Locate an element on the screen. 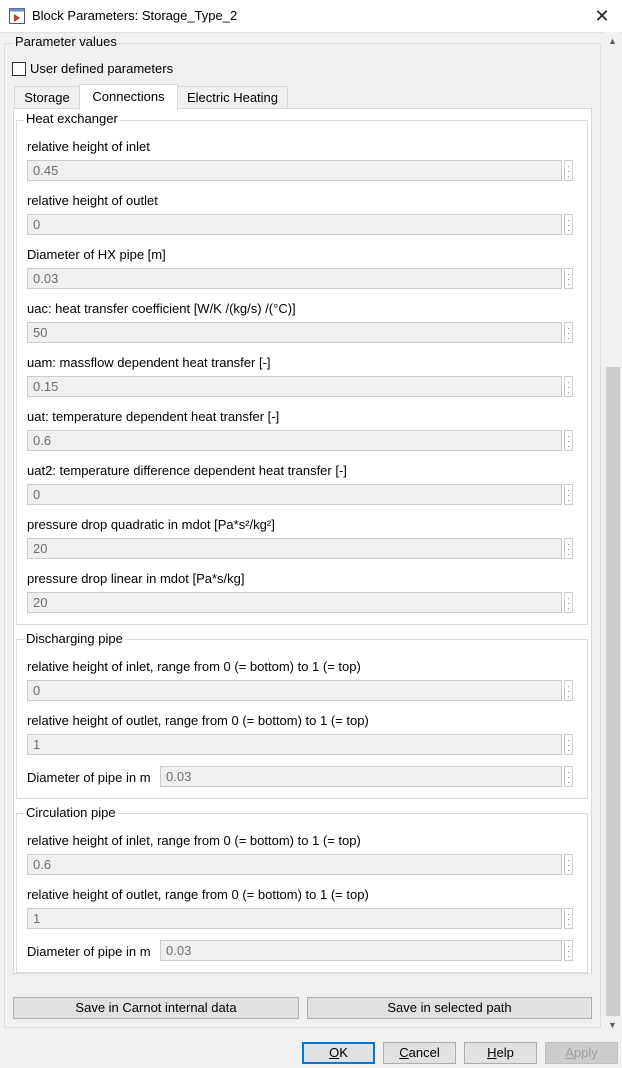 The image size is (622, 1068). cancel-label-rest: ancel is located at coordinates (424, 1052).